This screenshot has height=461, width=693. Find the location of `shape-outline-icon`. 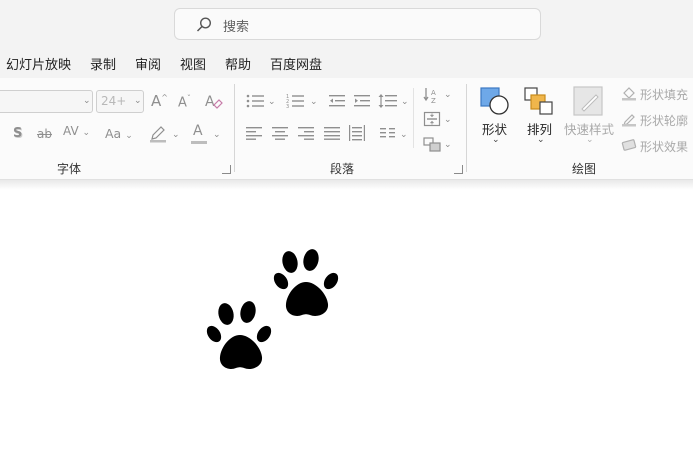

shape-outline-icon is located at coordinates (629, 119).